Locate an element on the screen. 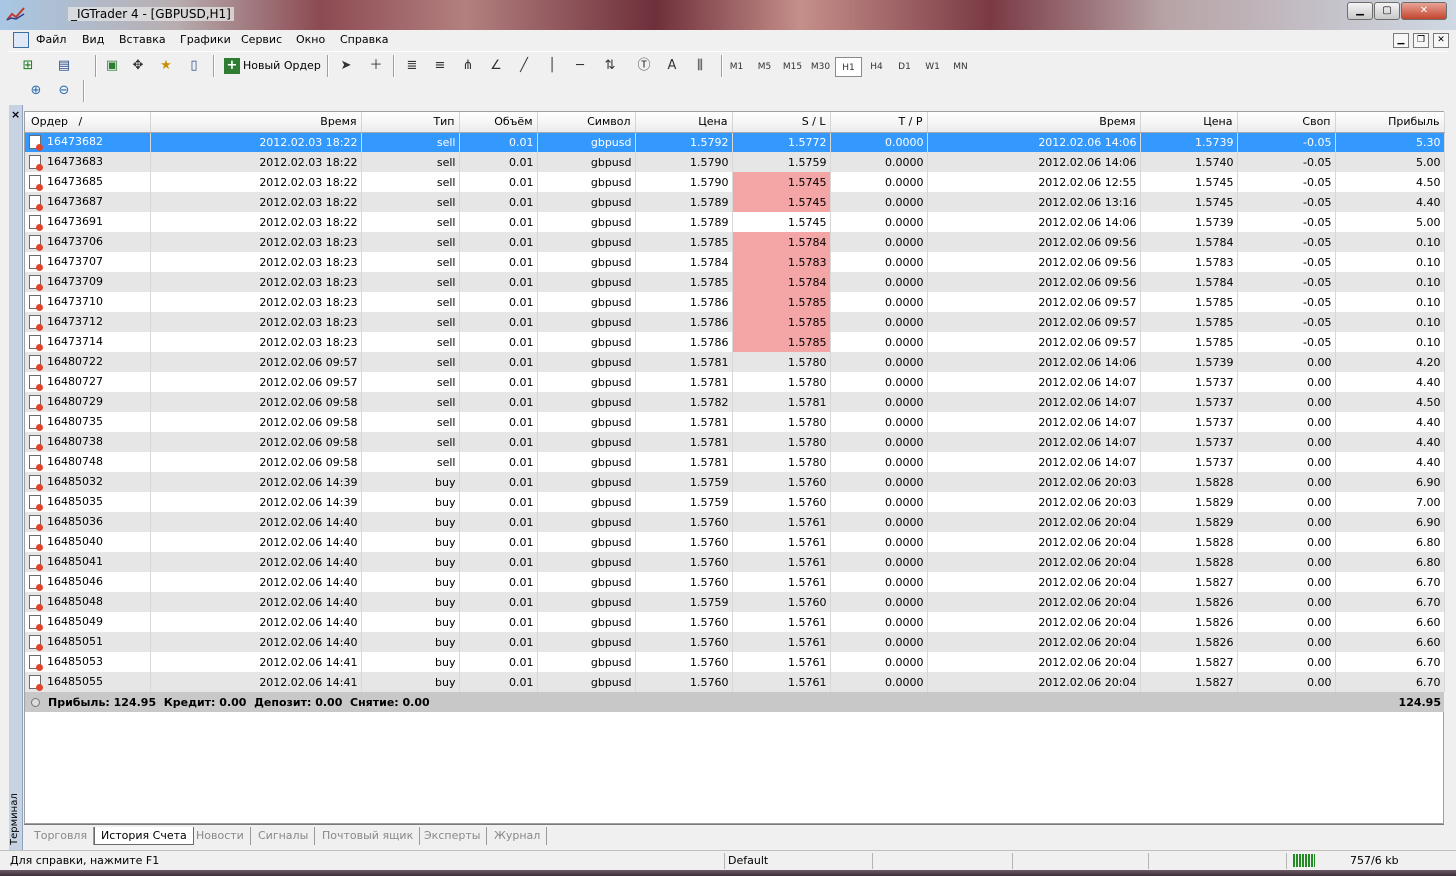  profiles-icon: ▤ is located at coordinates (64, 66).